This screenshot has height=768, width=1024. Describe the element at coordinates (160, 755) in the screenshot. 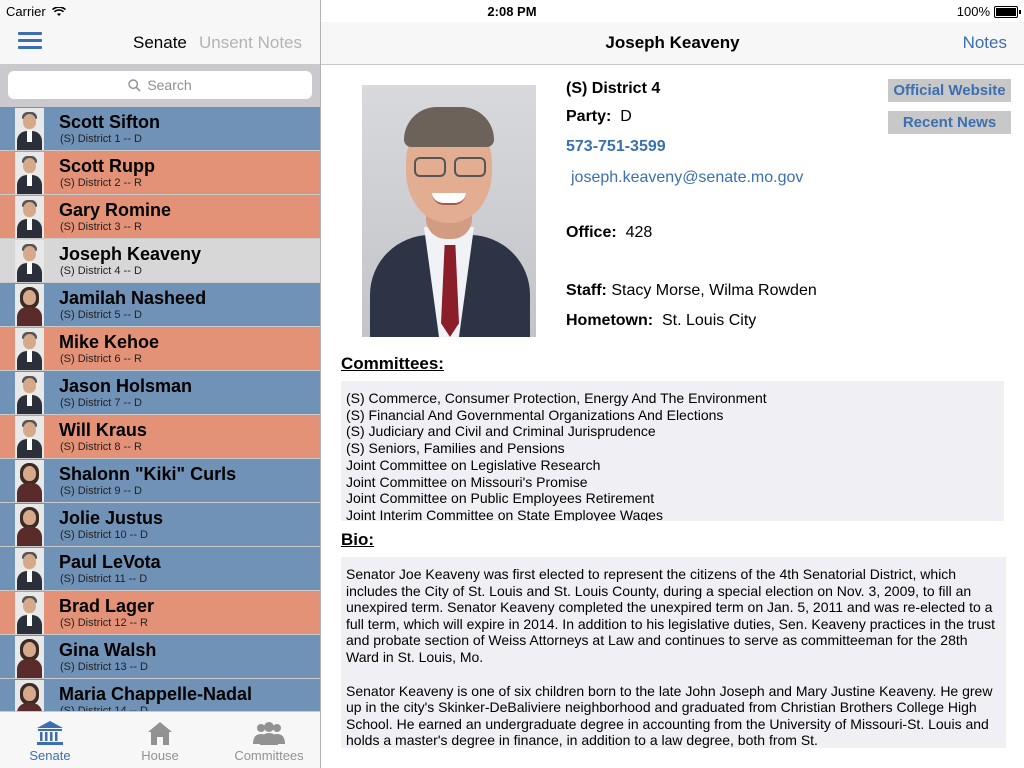

I see `tab-house-label: House` at that location.